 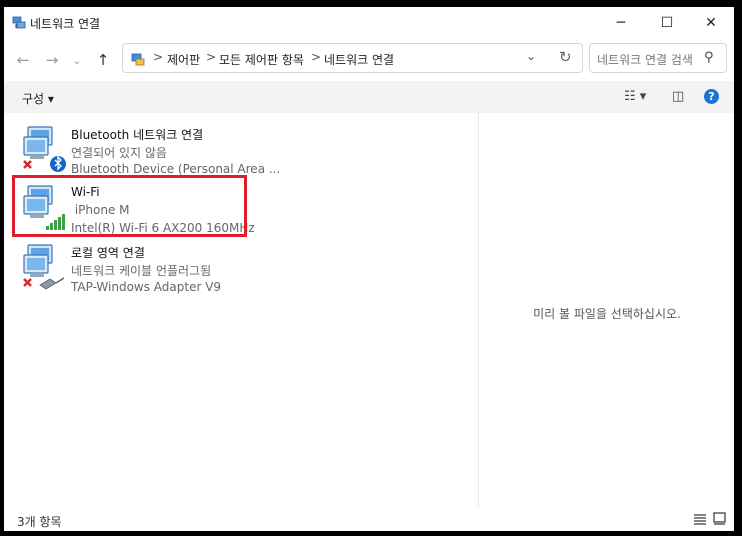 What do you see at coordinates (19, 22) in the screenshot?
I see `network-folder-icon` at bounding box center [19, 22].